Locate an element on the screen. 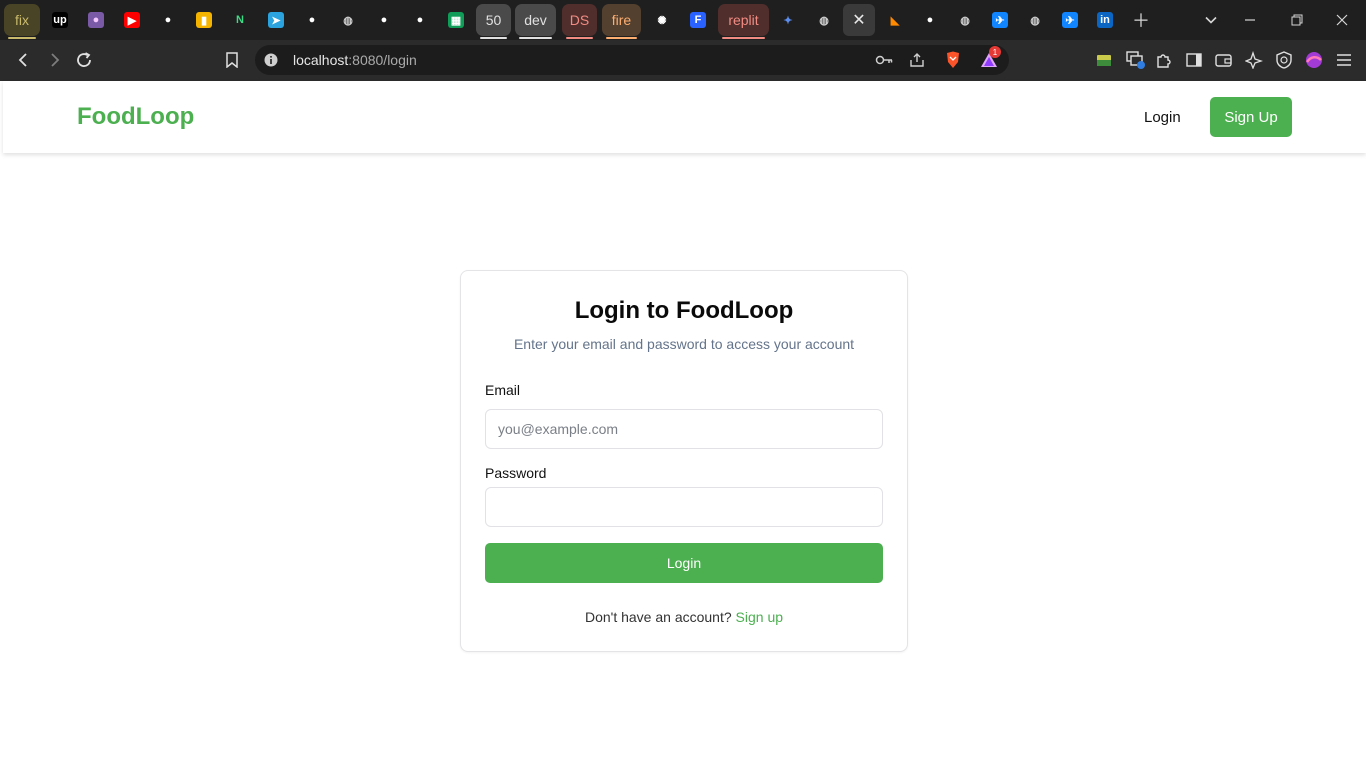  brave-shields-icon is located at coordinates (953, 60).